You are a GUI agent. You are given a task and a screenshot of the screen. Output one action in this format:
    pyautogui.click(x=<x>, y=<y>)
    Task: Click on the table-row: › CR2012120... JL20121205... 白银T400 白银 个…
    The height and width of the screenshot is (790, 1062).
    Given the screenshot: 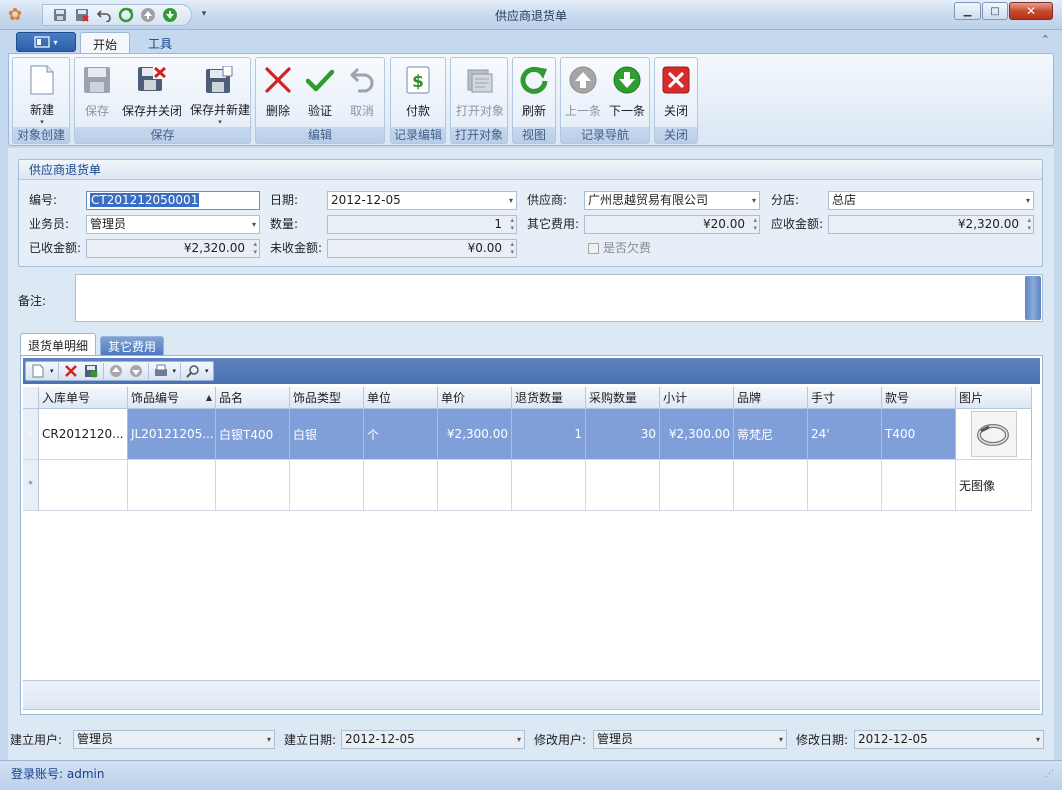 What is the action you would take?
    pyautogui.click(x=527, y=434)
    